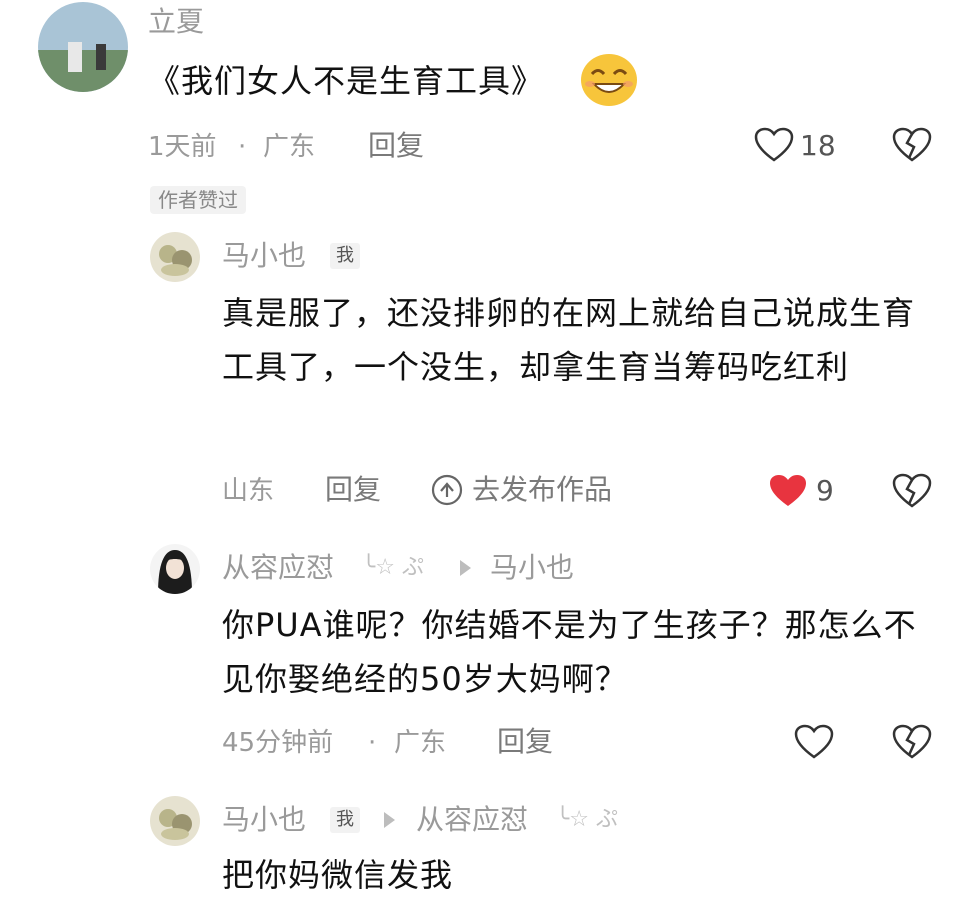  What do you see at coordinates (248, 491) in the screenshot?
I see `reply-location: 山东` at bounding box center [248, 491].